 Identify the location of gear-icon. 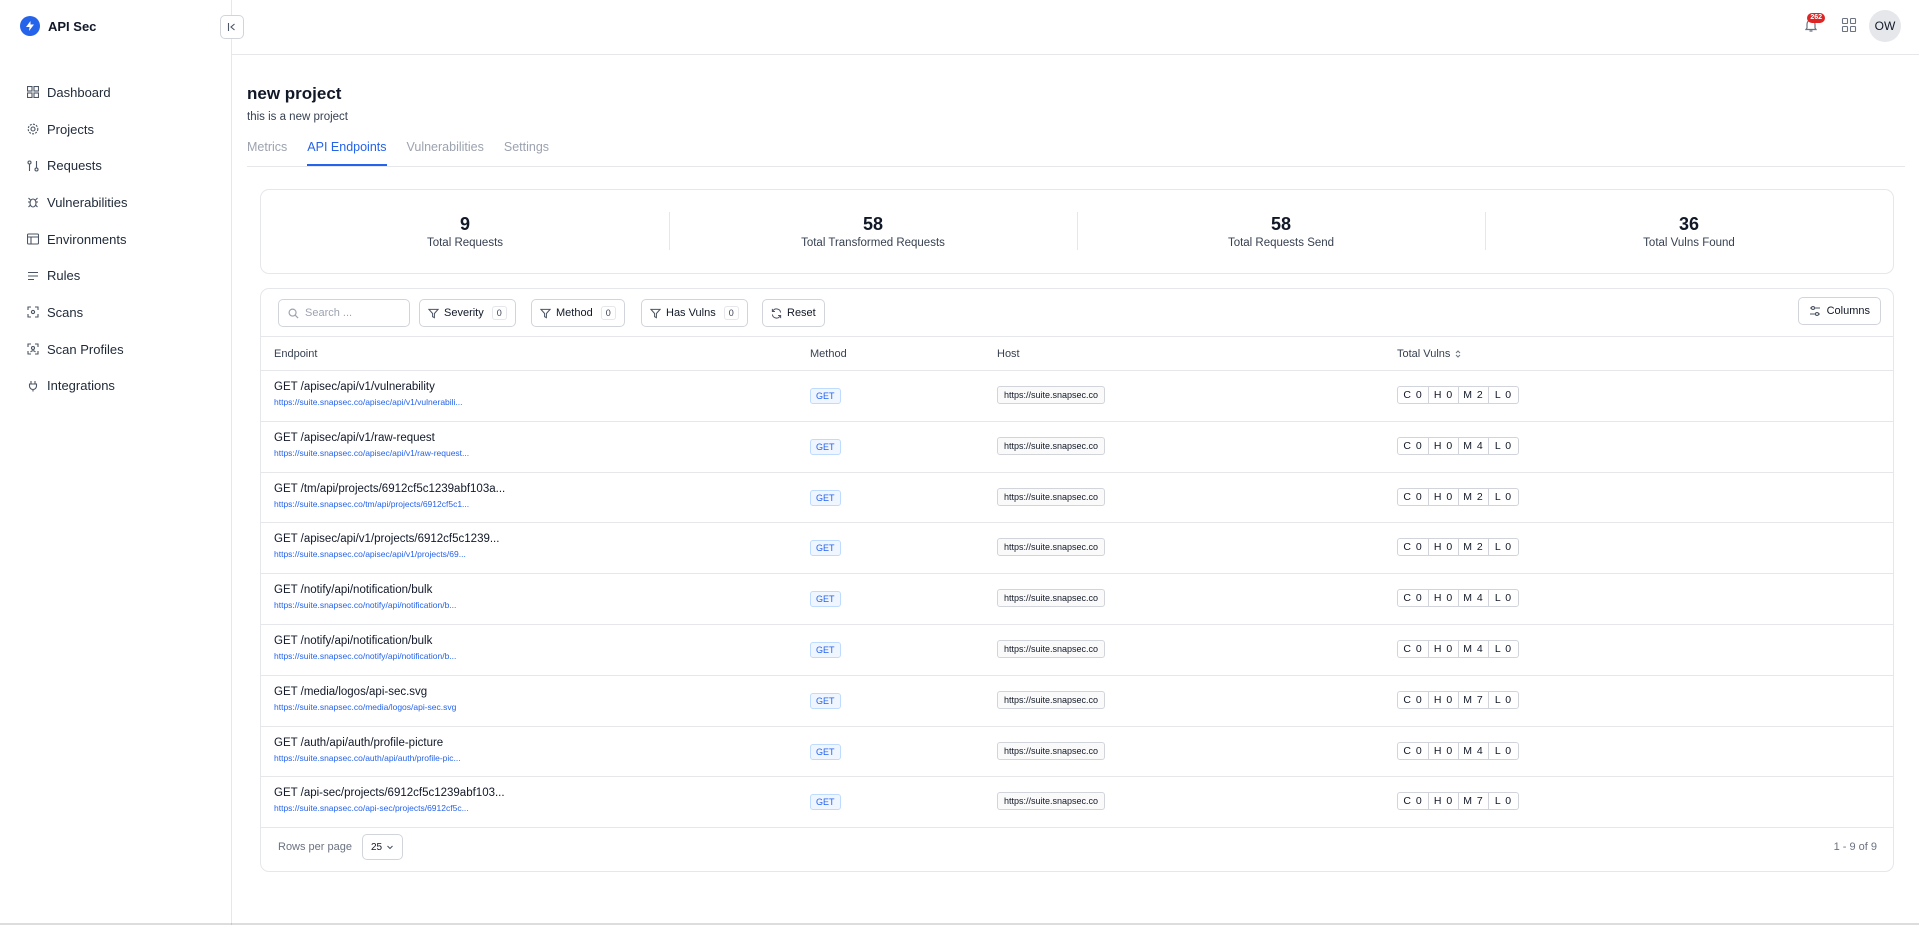
(32, 129).